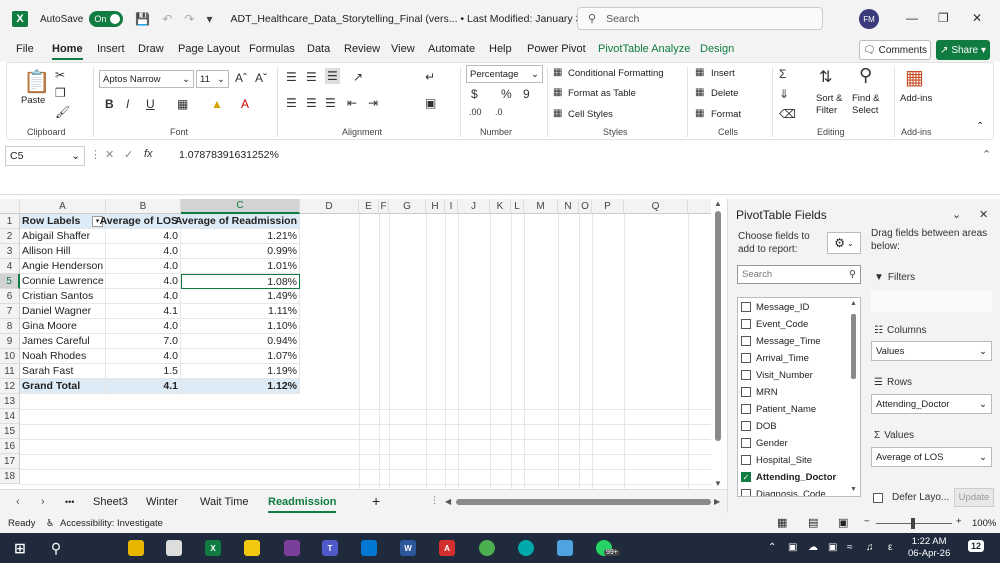 This screenshot has width=1000, height=563. I want to click on paste-button: Paste, so click(33, 100).